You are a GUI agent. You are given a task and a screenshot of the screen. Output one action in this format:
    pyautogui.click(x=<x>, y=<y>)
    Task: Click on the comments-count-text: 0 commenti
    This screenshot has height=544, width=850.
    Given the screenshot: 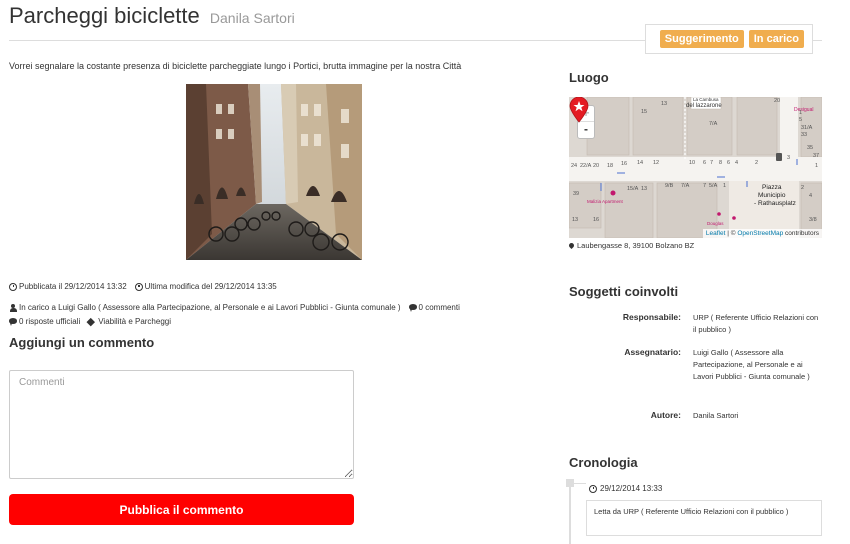 What is the action you would take?
    pyautogui.click(x=439, y=307)
    